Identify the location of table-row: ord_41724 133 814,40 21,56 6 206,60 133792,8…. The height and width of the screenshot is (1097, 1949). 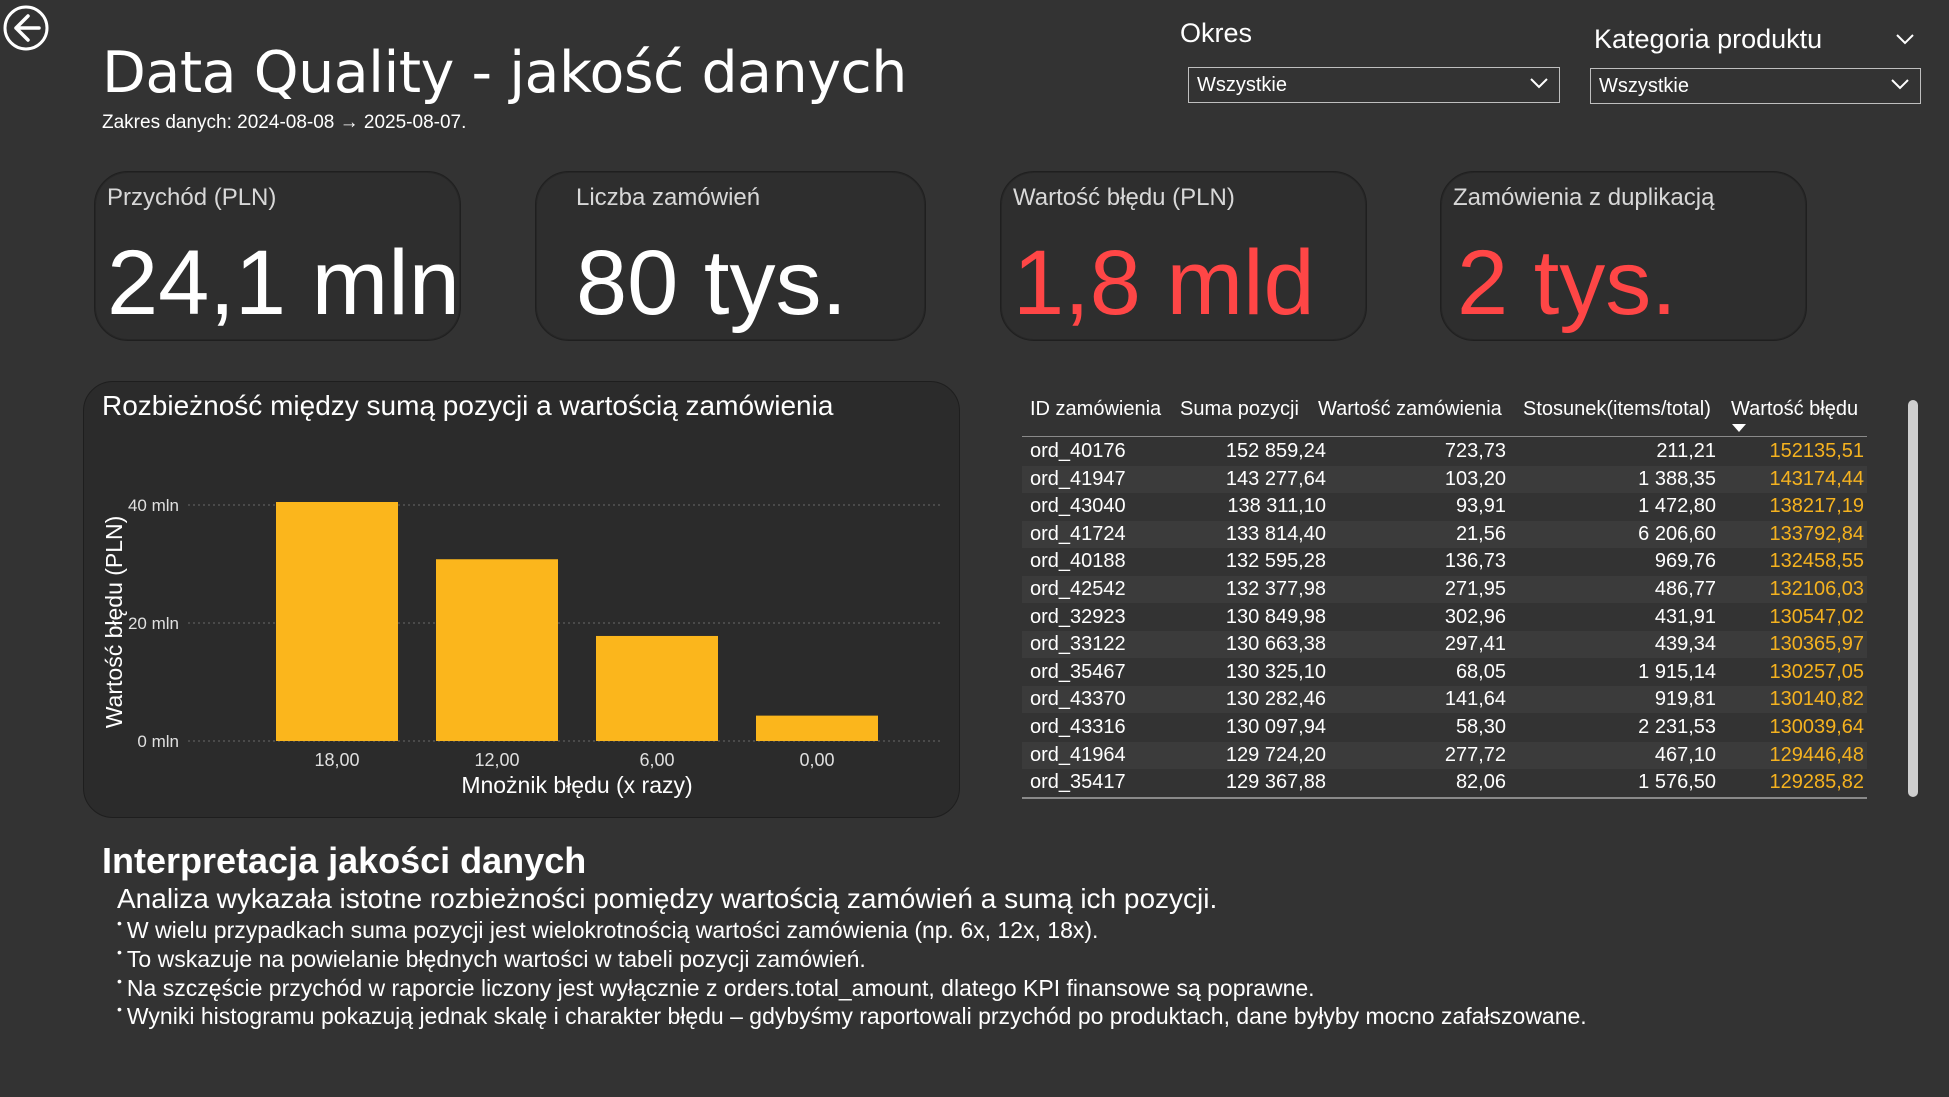
(1444, 534).